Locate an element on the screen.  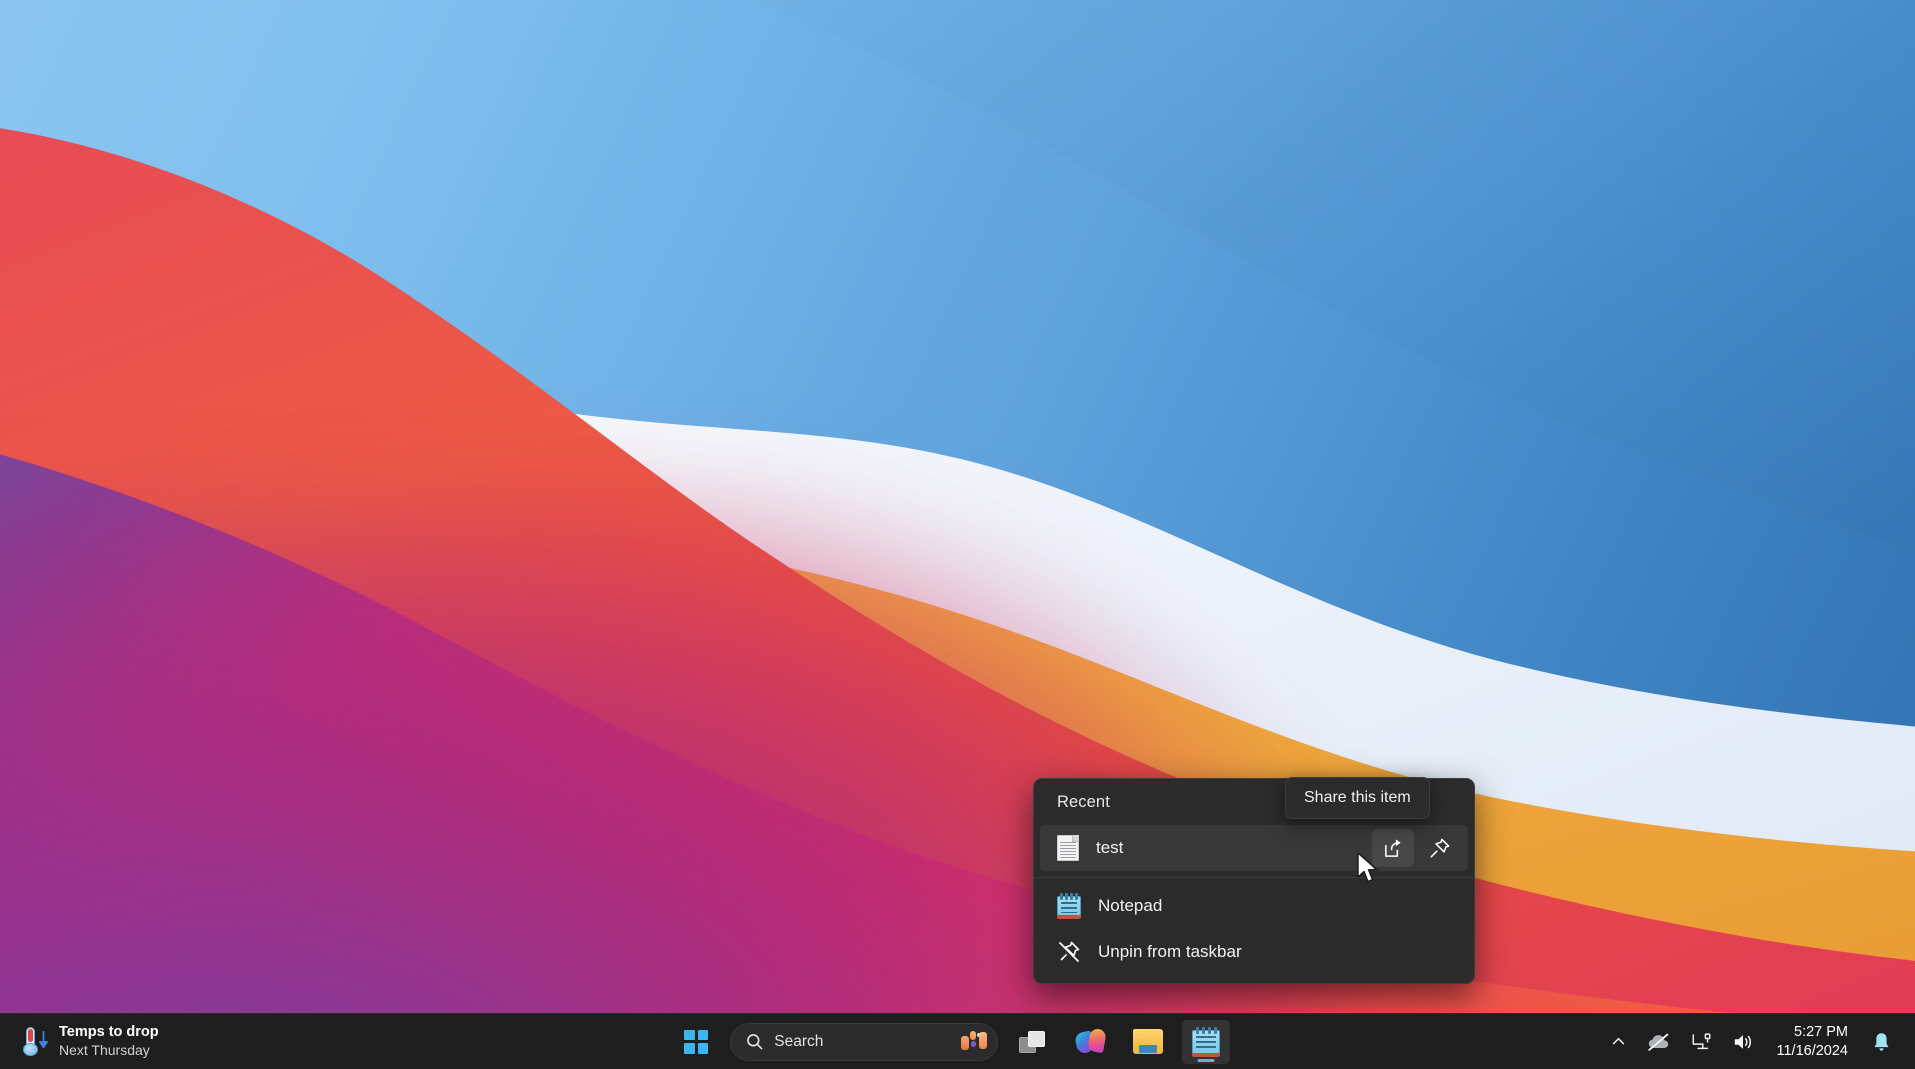
start-button is located at coordinates (696, 1042).